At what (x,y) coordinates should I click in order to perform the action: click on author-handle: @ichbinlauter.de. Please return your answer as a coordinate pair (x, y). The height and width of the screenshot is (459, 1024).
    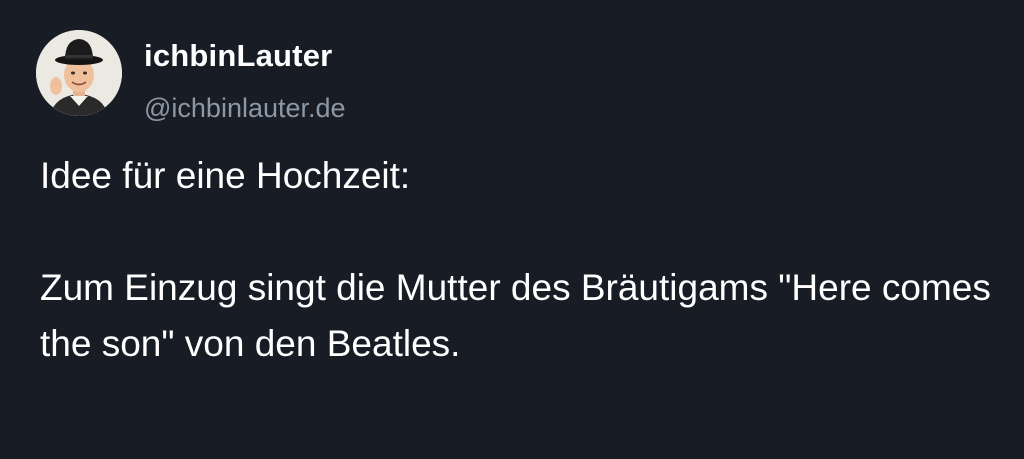
    Looking at the image, I should click on (245, 108).